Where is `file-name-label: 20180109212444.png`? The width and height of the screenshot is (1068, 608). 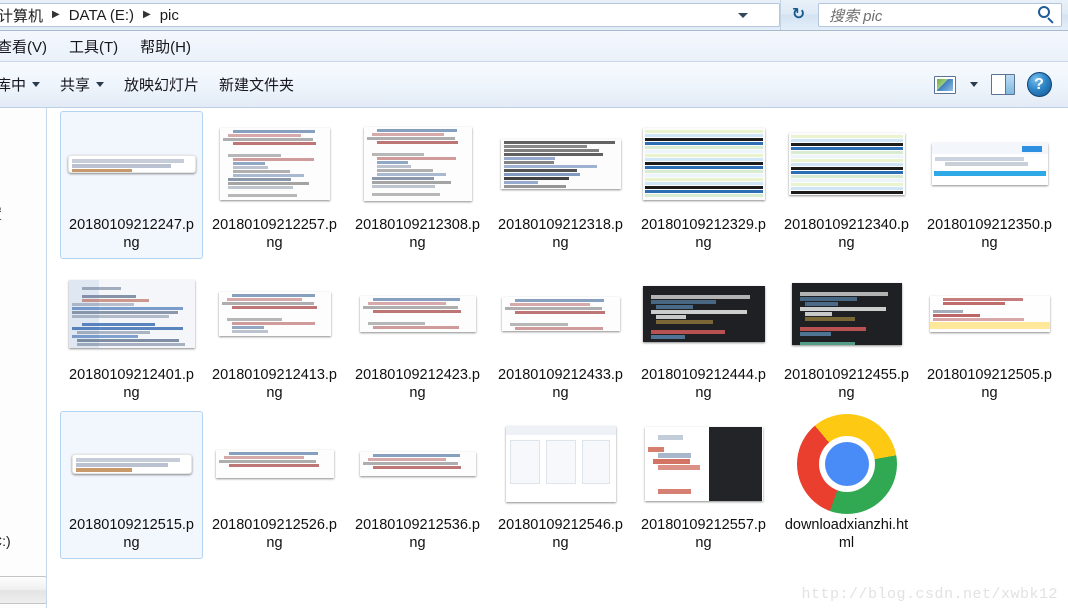 file-name-label: 20180109212444.png is located at coordinates (703, 384).